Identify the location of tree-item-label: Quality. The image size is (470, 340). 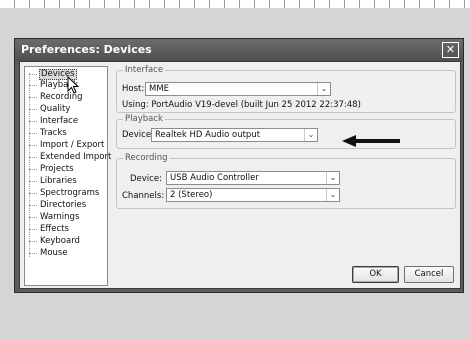
(55, 109).